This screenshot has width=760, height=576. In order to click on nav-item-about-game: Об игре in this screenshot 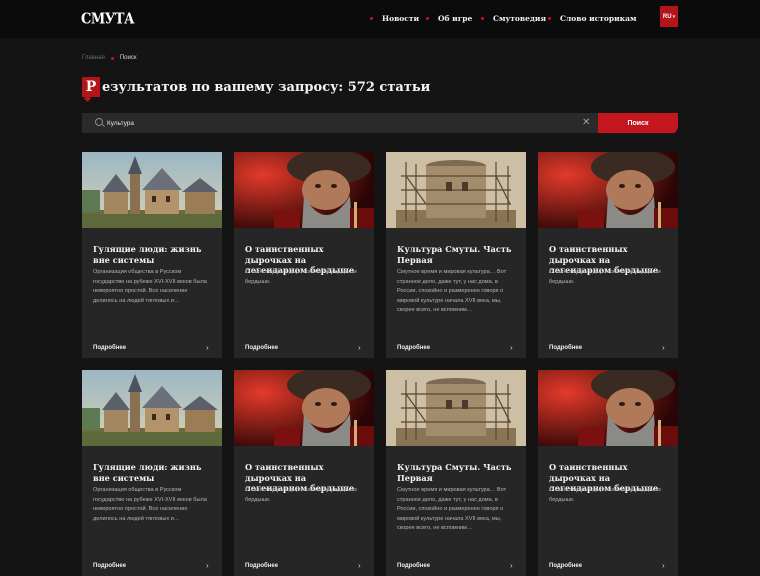, I will do `click(449, 18)`.